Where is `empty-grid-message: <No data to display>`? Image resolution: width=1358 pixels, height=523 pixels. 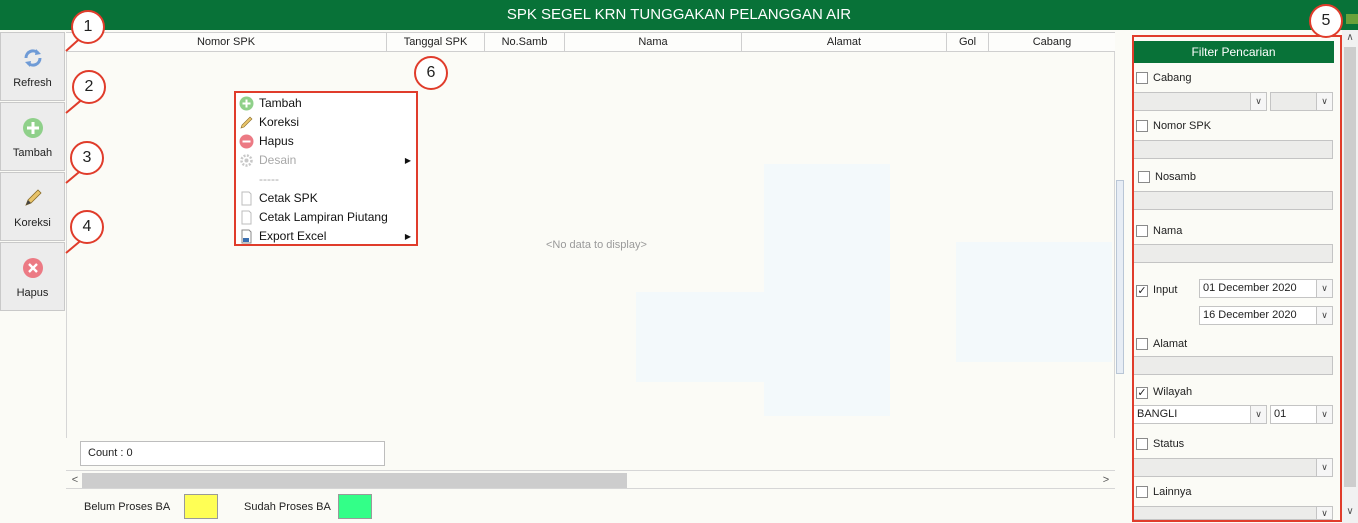
empty-grid-message: <No data to display> is located at coordinates (596, 245).